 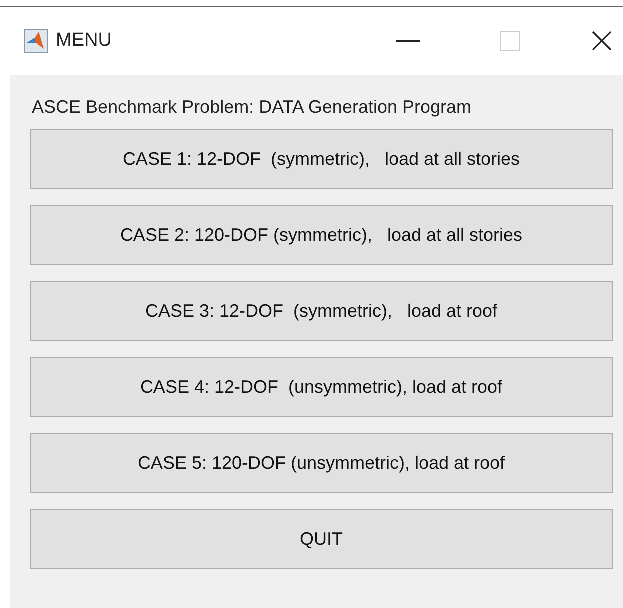 I want to click on heading-text: ASCE Benchmark Problem: DATA Generation Program, so click(x=252, y=107).